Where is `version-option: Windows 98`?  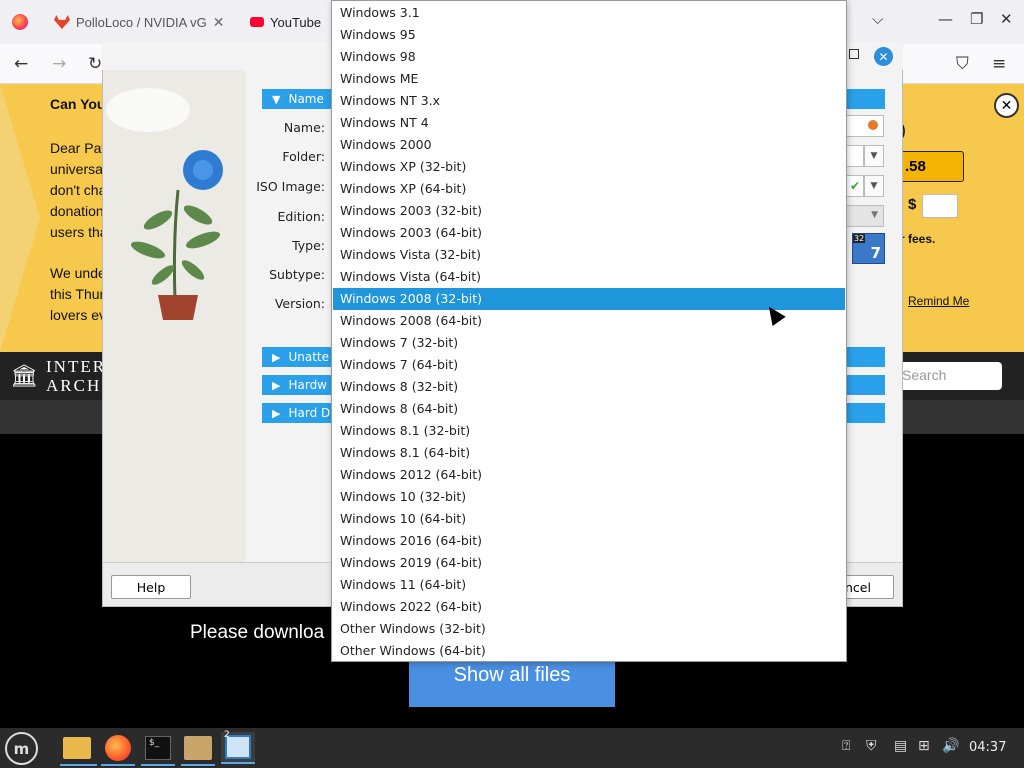
version-option: Windows 98 is located at coordinates (589, 57).